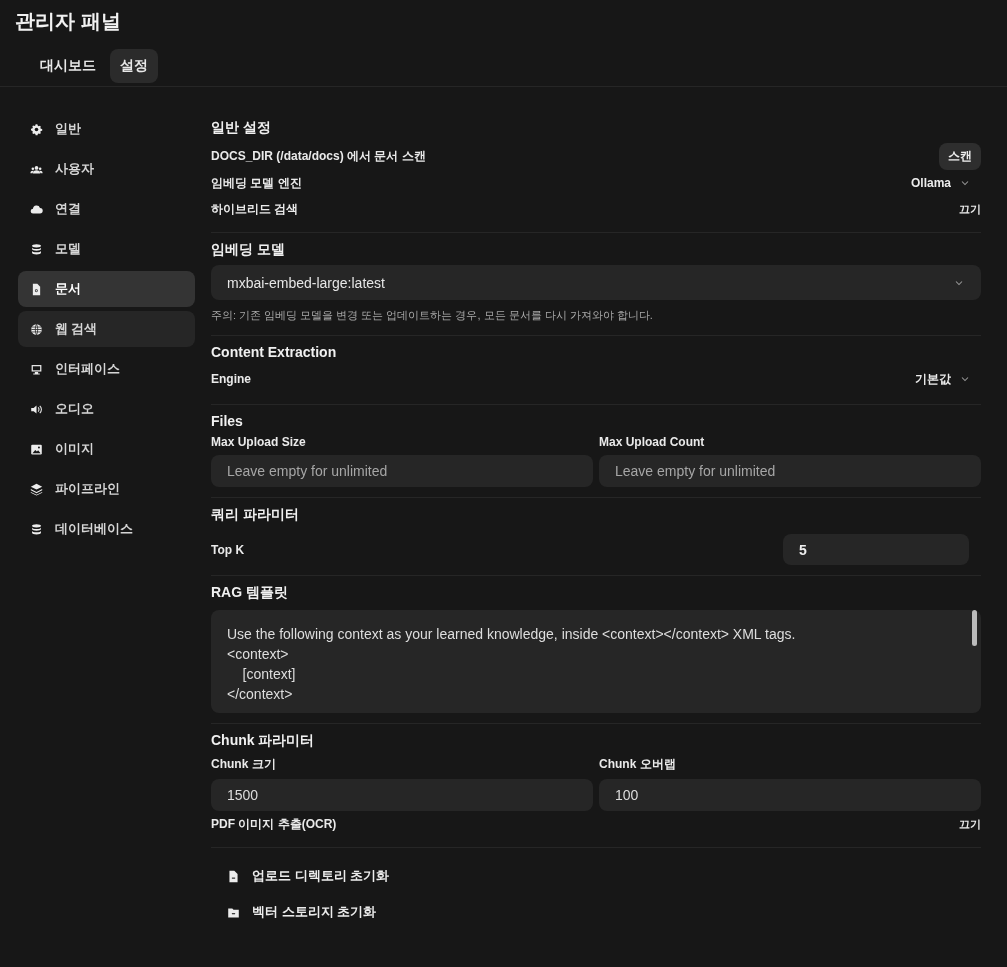  I want to click on sidebar-item: 인터페이스, so click(106, 369).